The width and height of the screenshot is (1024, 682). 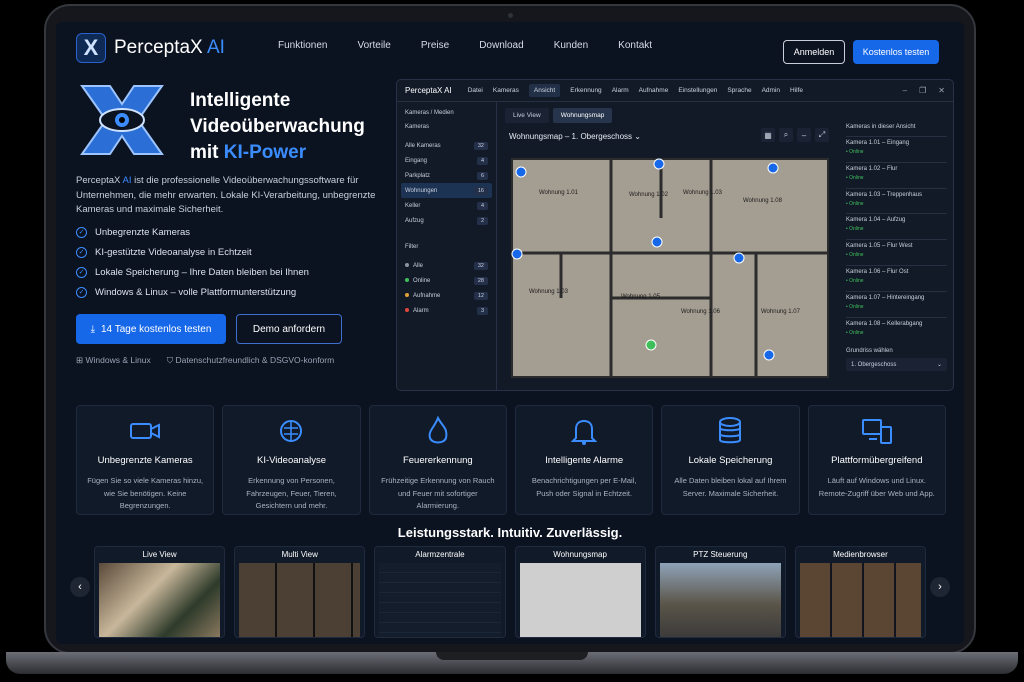 I want to click on database-icon, so click(x=730, y=431).